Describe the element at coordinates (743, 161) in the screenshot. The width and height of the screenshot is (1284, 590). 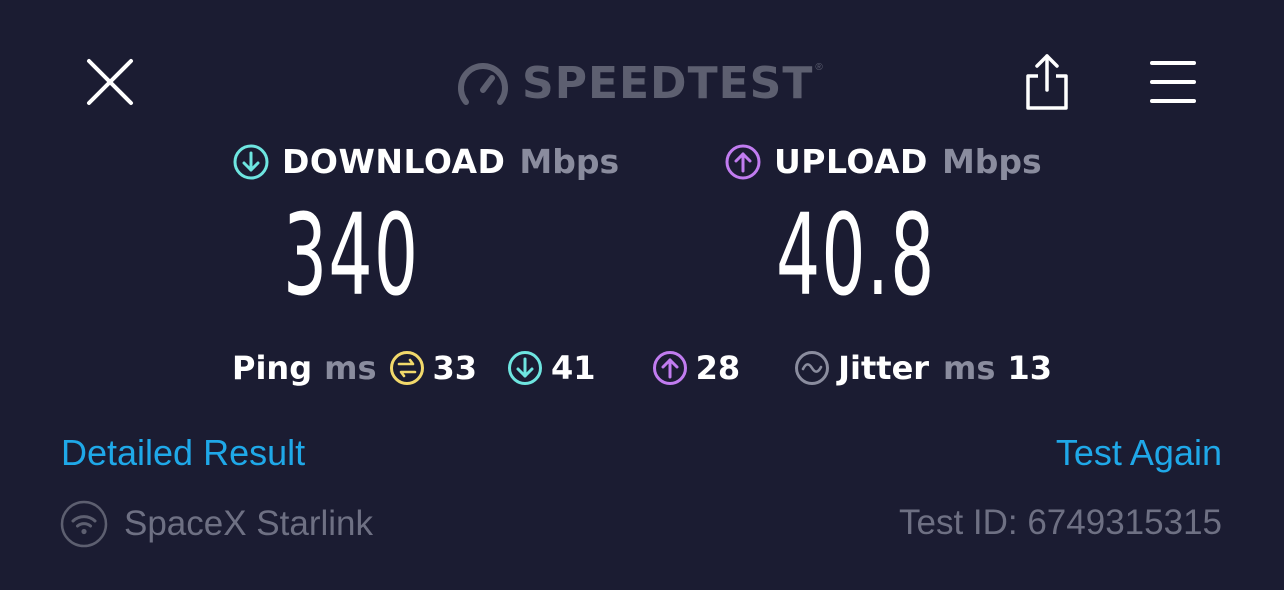
I see `arrow-up-circle-icon` at that location.